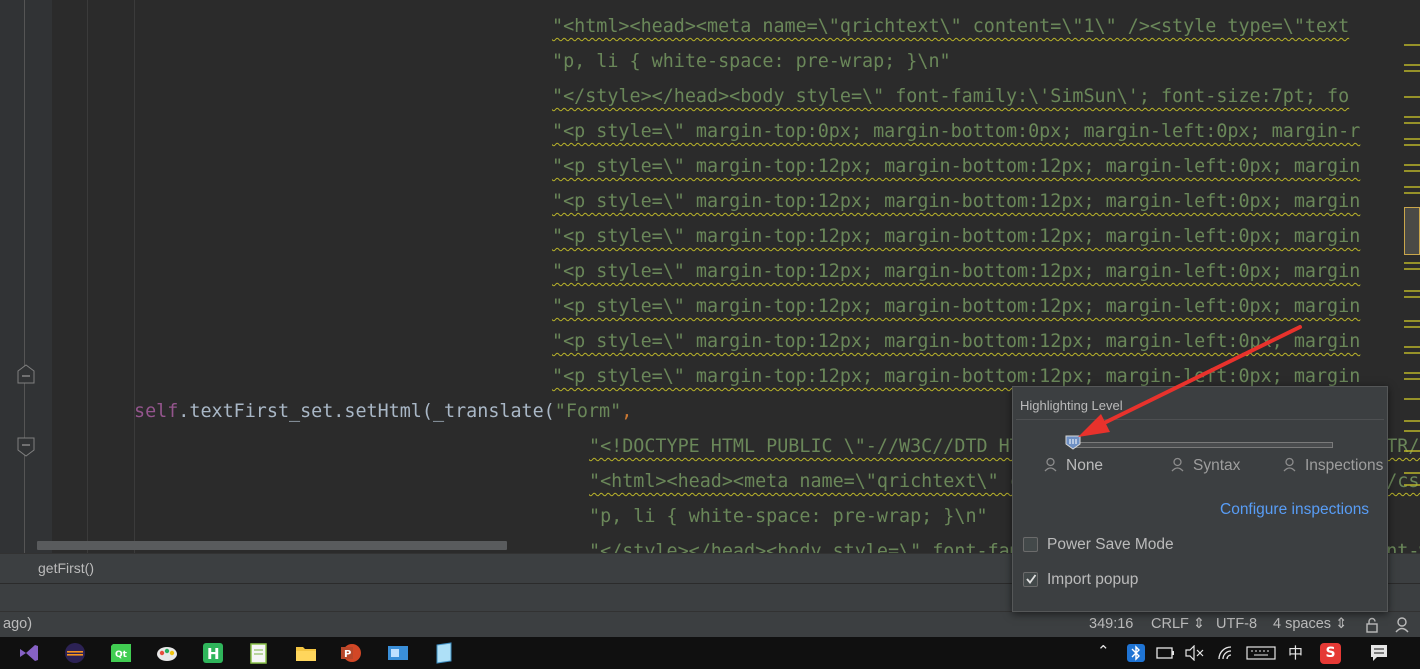 This screenshot has height=669, width=1420. What do you see at coordinates (1302, 624) in the screenshot?
I see `indent-label: 4 spaces` at bounding box center [1302, 624].